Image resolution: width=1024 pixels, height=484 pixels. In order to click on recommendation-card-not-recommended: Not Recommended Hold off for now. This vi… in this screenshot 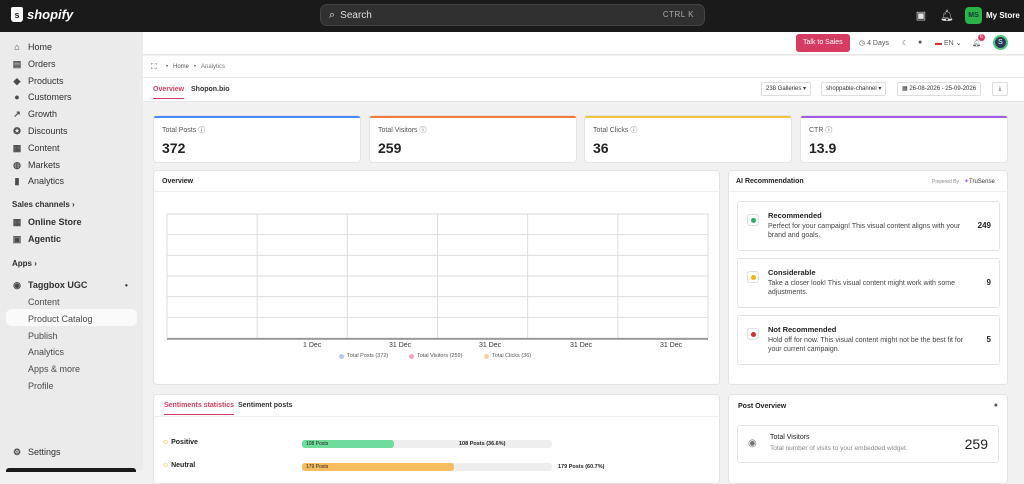, I will do `click(868, 340)`.